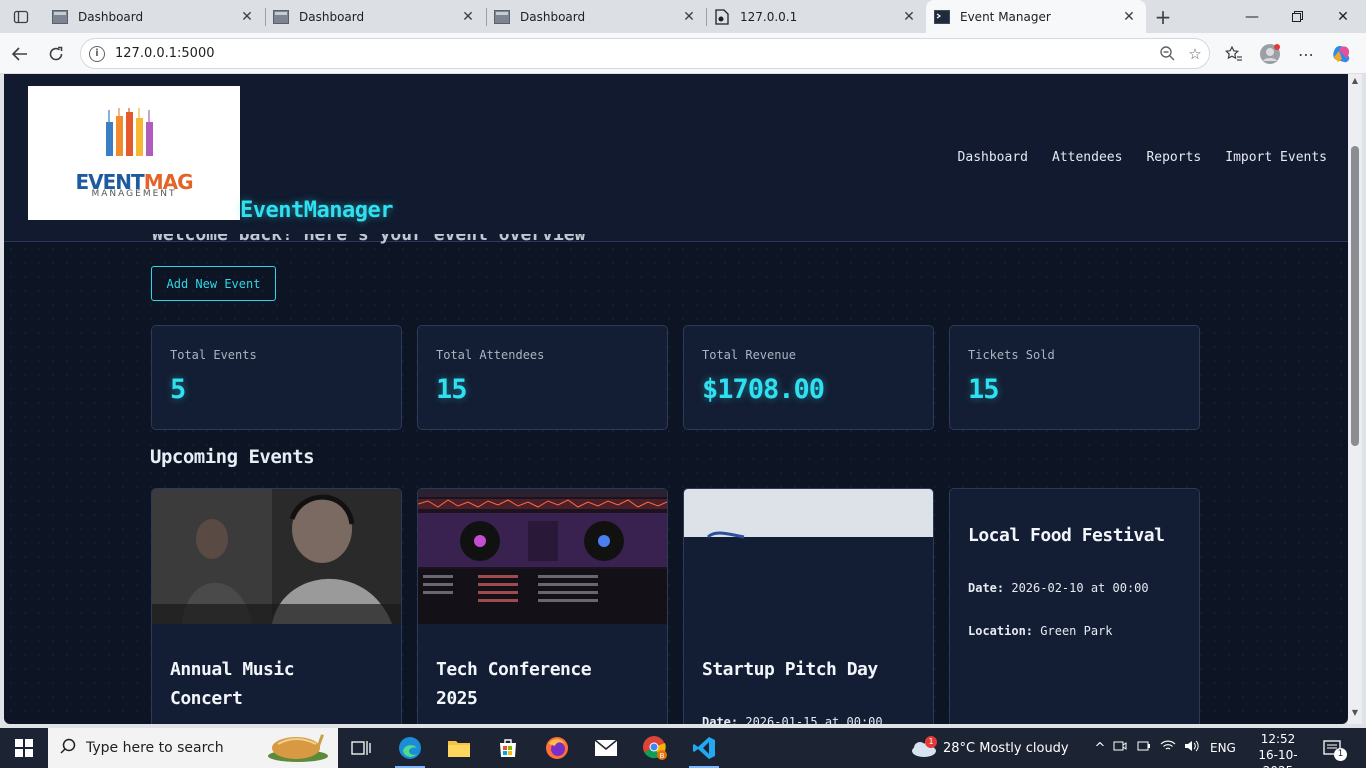 Image resolution: width=1366 pixels, height=768 pixels. I want to click on scroll-up-icon: ▲, so click(1355, 81).